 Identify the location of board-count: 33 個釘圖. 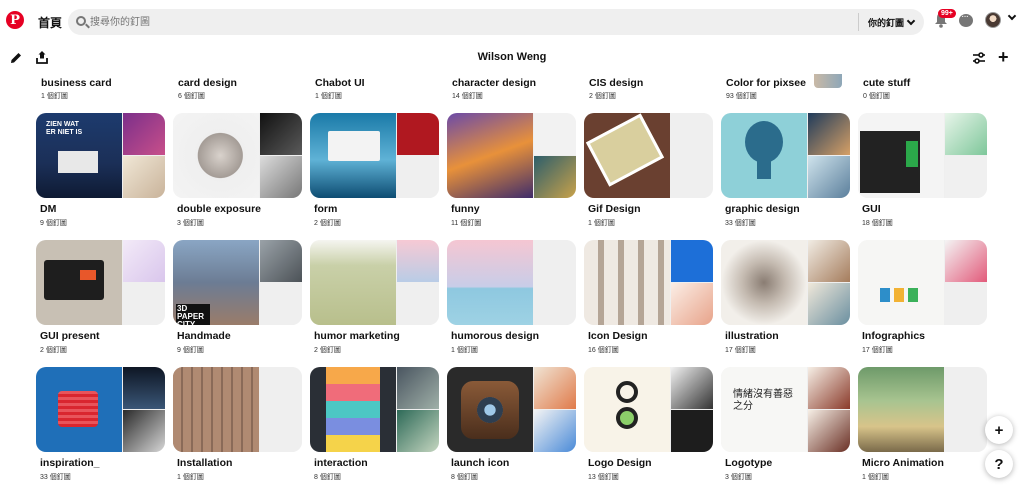
(55, 477).